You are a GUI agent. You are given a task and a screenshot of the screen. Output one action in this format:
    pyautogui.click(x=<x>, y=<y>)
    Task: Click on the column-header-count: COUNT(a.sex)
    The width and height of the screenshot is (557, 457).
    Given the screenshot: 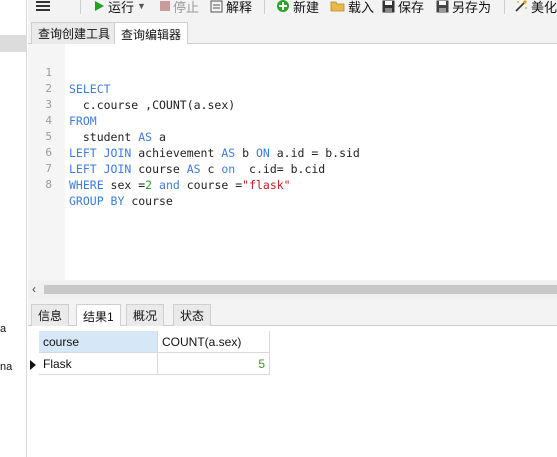 What is the action you would take?
    pyautogui.click(x=214, y=342)
    